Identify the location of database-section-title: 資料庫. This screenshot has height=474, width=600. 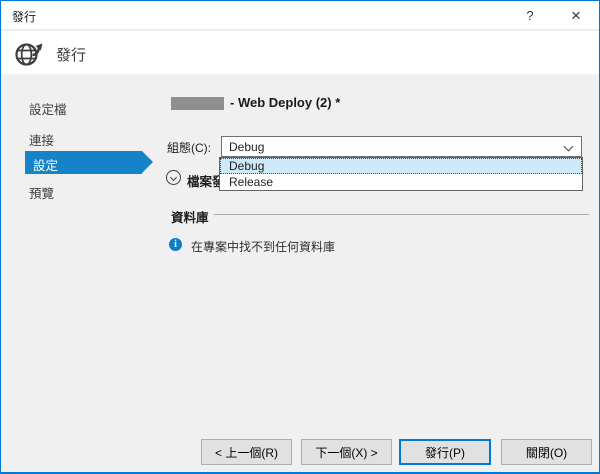
(190, 218).